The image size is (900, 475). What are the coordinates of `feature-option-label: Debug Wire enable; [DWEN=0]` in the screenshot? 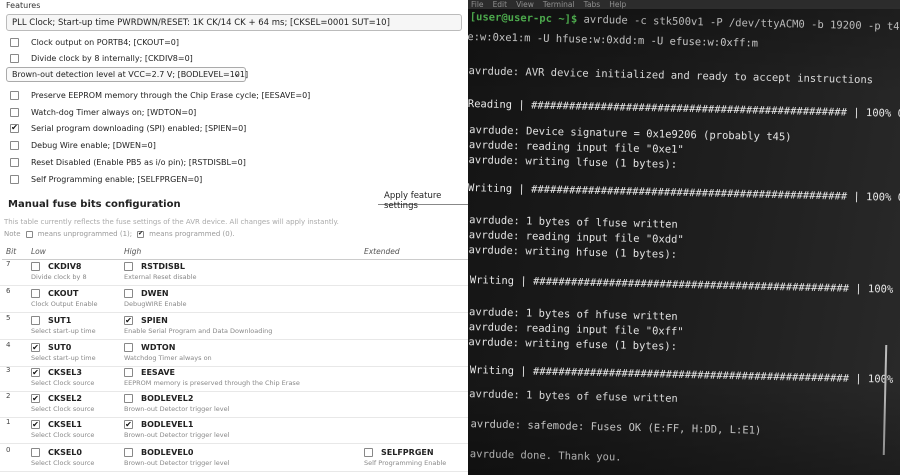 It's located at (93, 145).